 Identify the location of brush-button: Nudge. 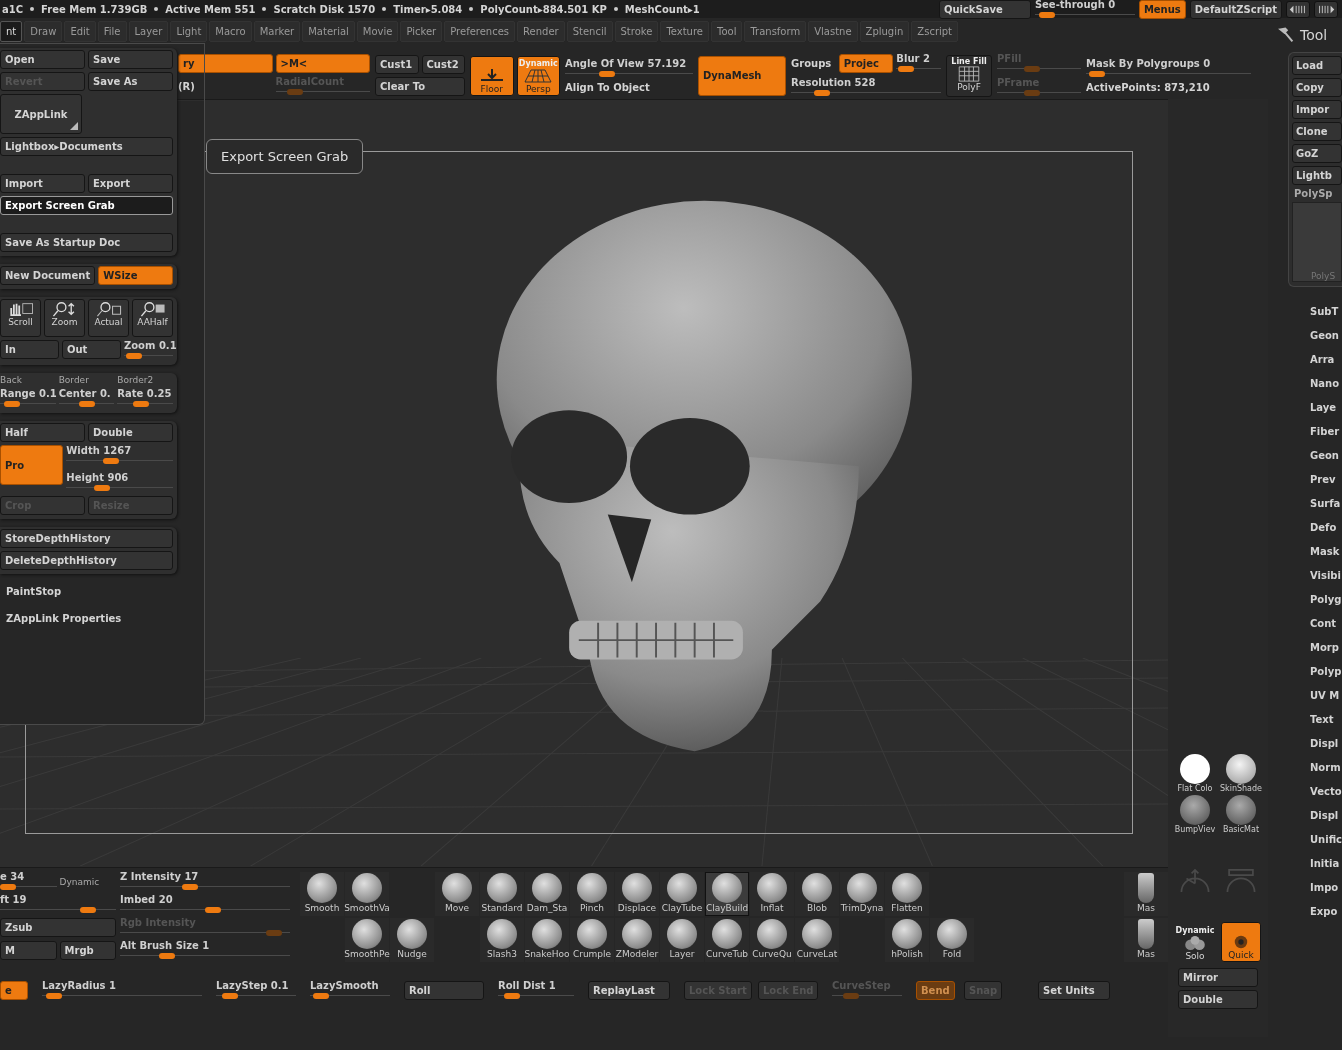
(412, 940).